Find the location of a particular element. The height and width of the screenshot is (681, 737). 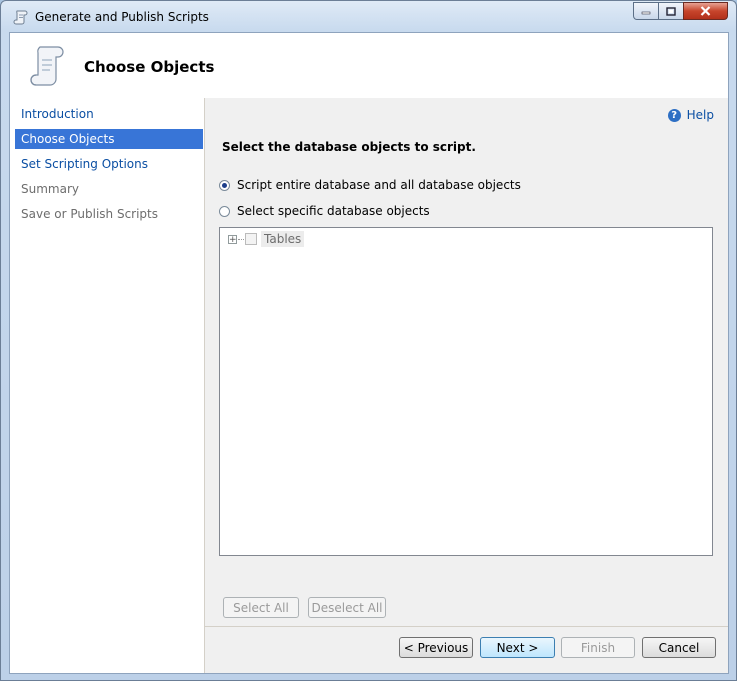

radio-button-unchecked is located at coordinates (224, 211).